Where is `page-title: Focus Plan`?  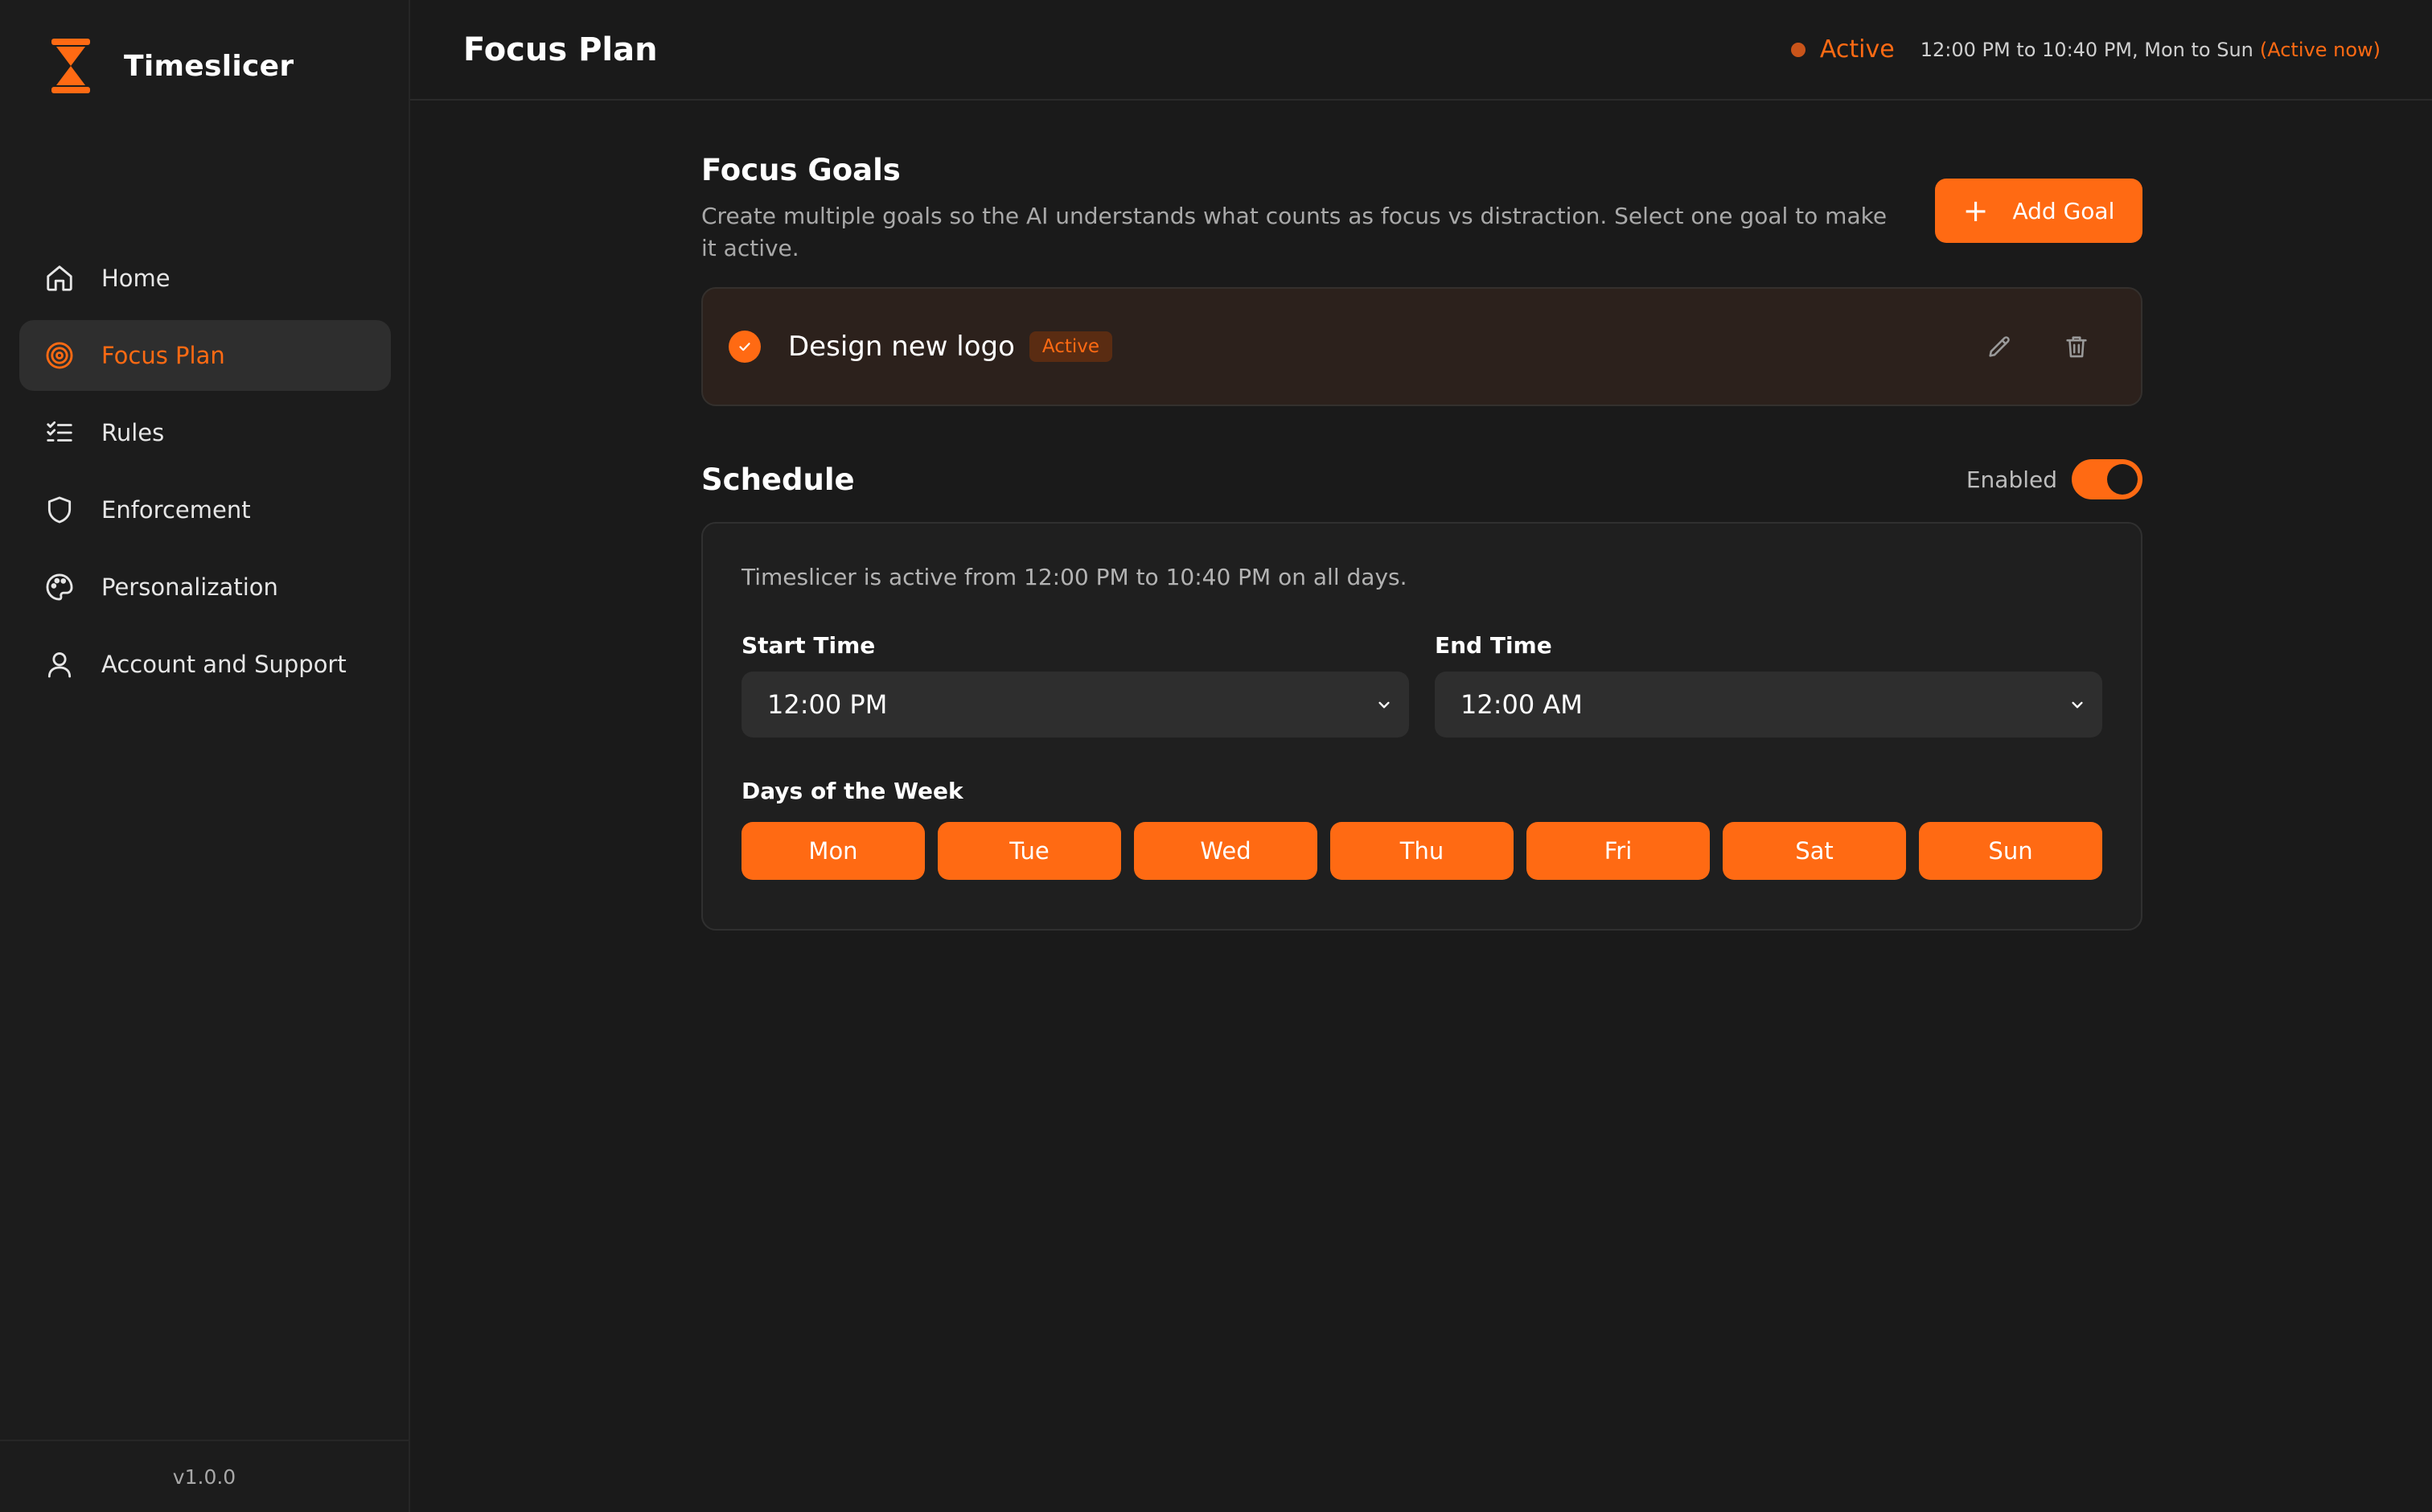 page-title: Focus Plan is located at coordinates (560, 50).